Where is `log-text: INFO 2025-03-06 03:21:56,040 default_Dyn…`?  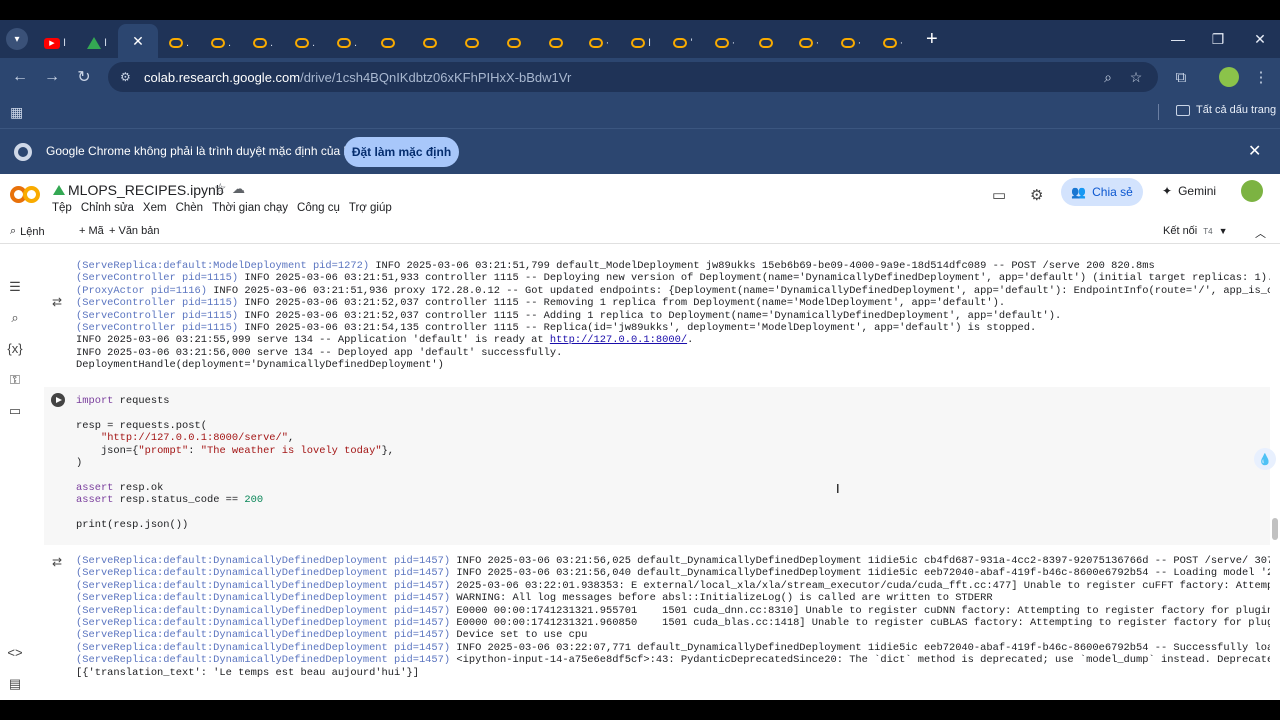
log-text: INFO 2025-03-06 03:21:56,040 default_Dyn… is located at coordinates (860, 573).